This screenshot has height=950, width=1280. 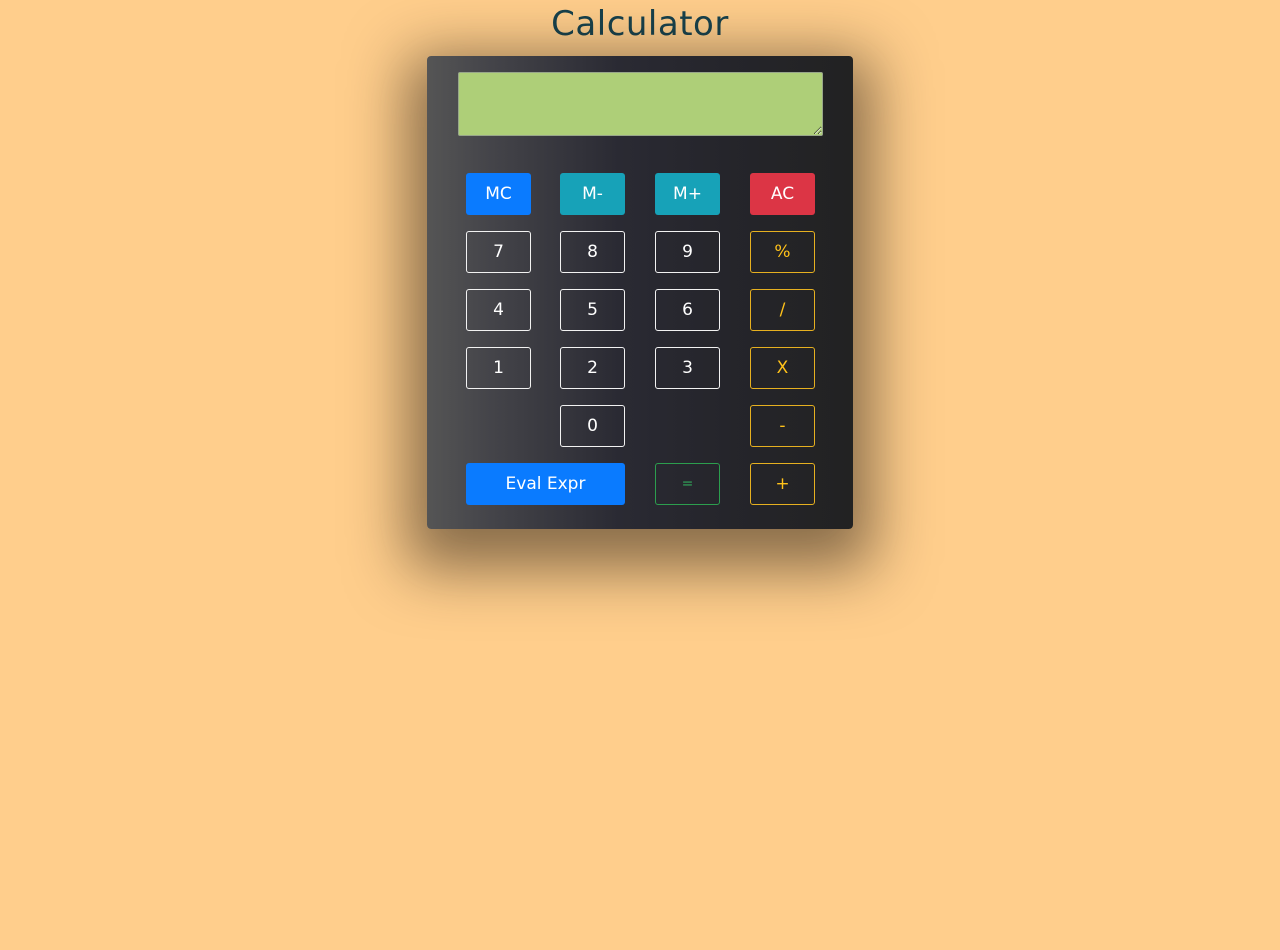 I want to click on memory-subtract-button: M-, so click(x=592, y=194).